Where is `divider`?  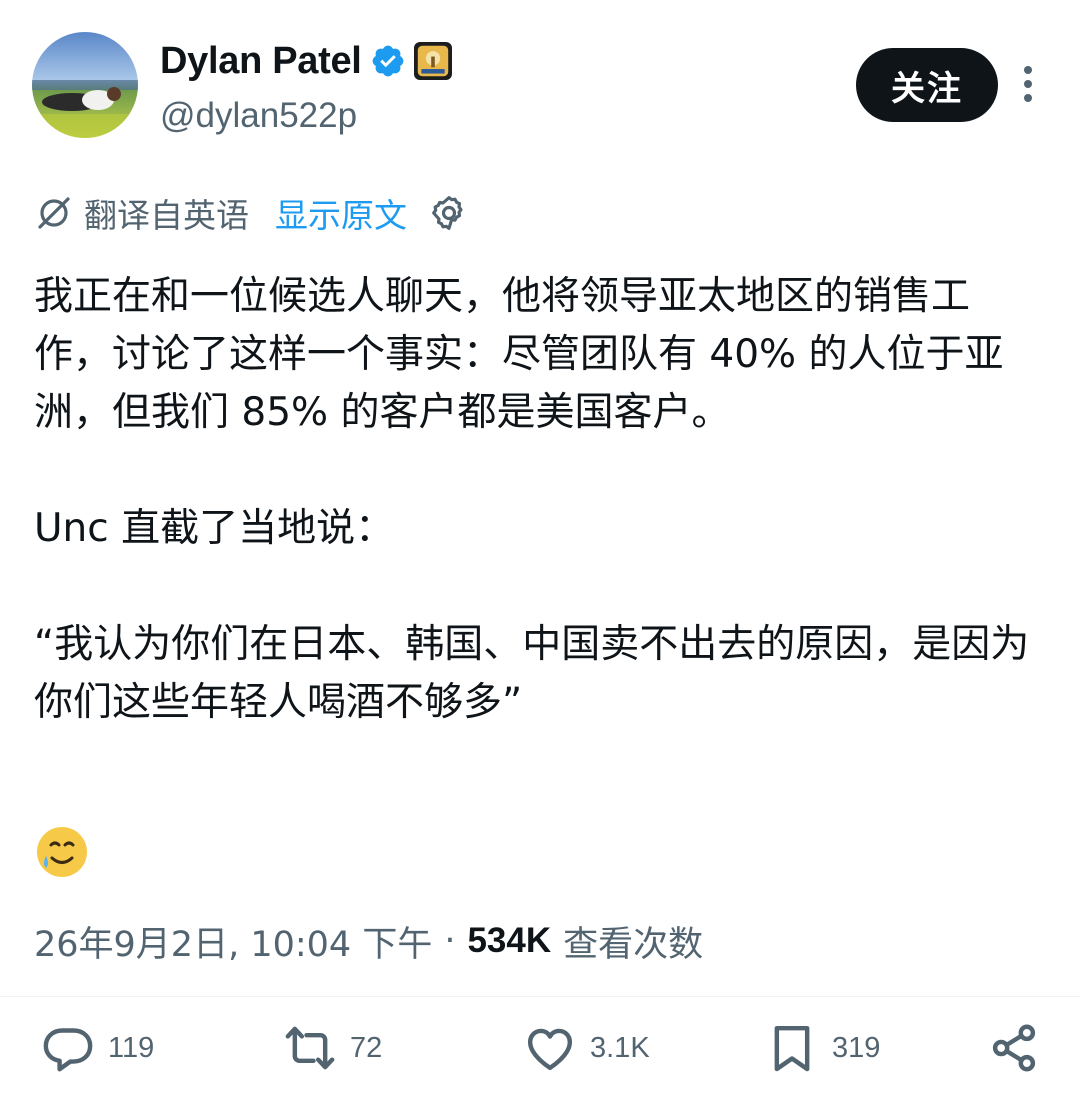
divider is located at coordinates (540, 996).